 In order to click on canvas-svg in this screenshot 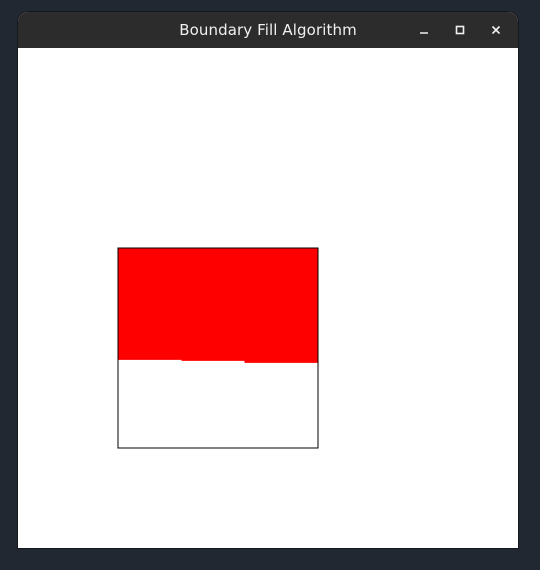, I will do `click(218, 348)`.